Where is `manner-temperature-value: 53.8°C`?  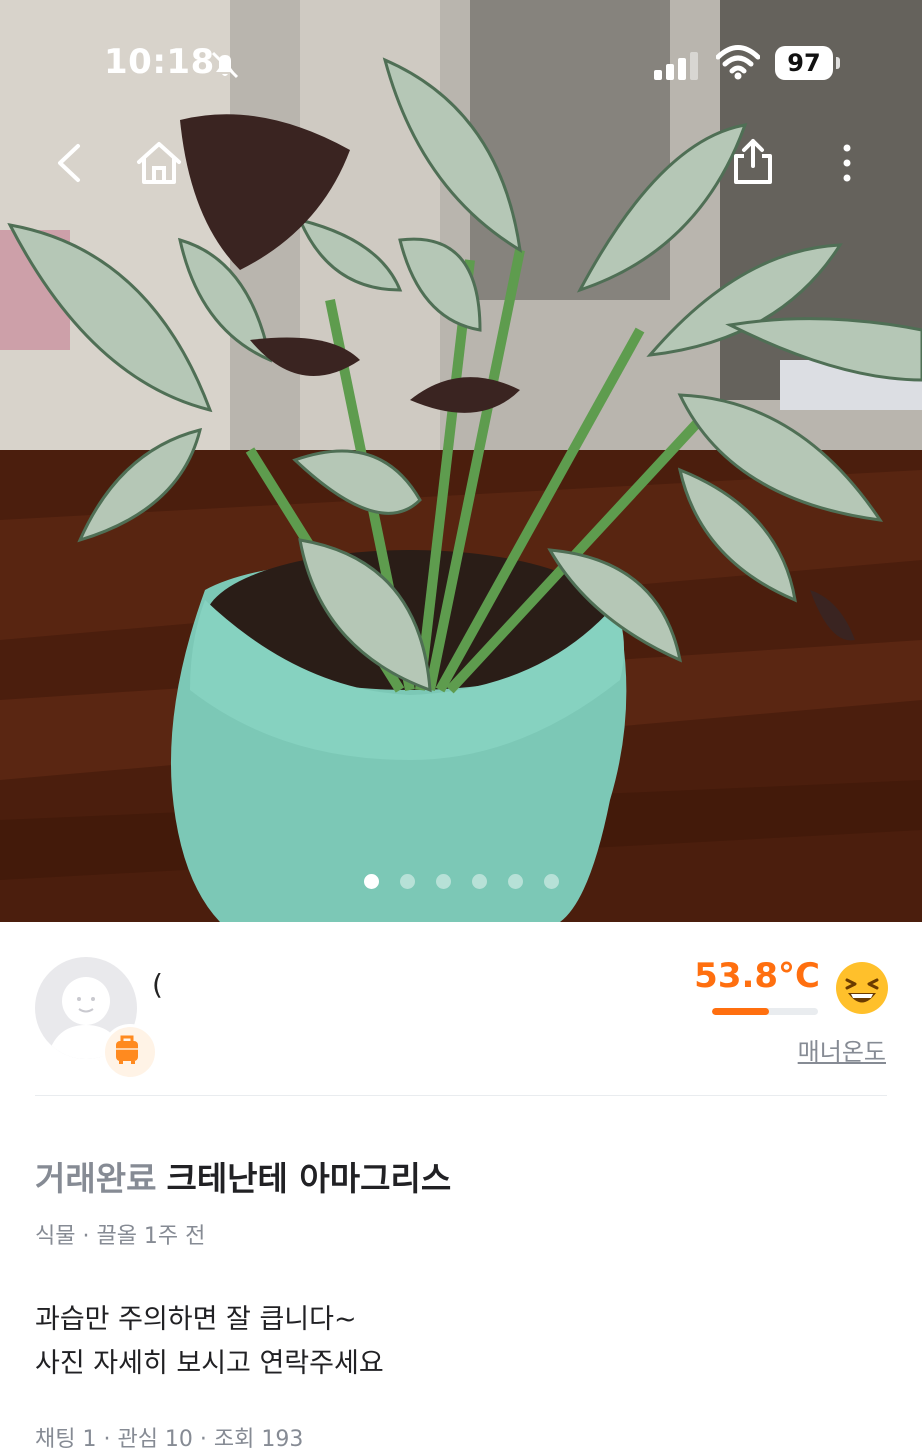
manner-temperature-value: 53.8°C is located at coordinates (757, 976).